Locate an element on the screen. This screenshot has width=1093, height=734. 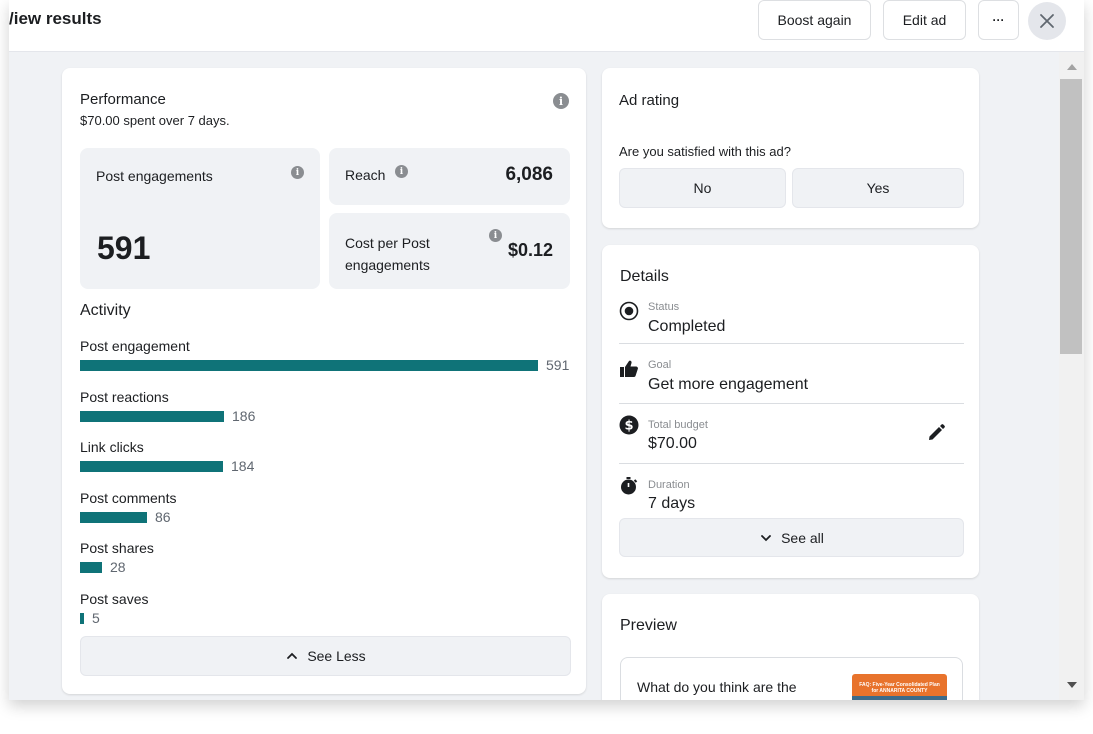
reach-info-icon: i is located at coordinates (401, 171).